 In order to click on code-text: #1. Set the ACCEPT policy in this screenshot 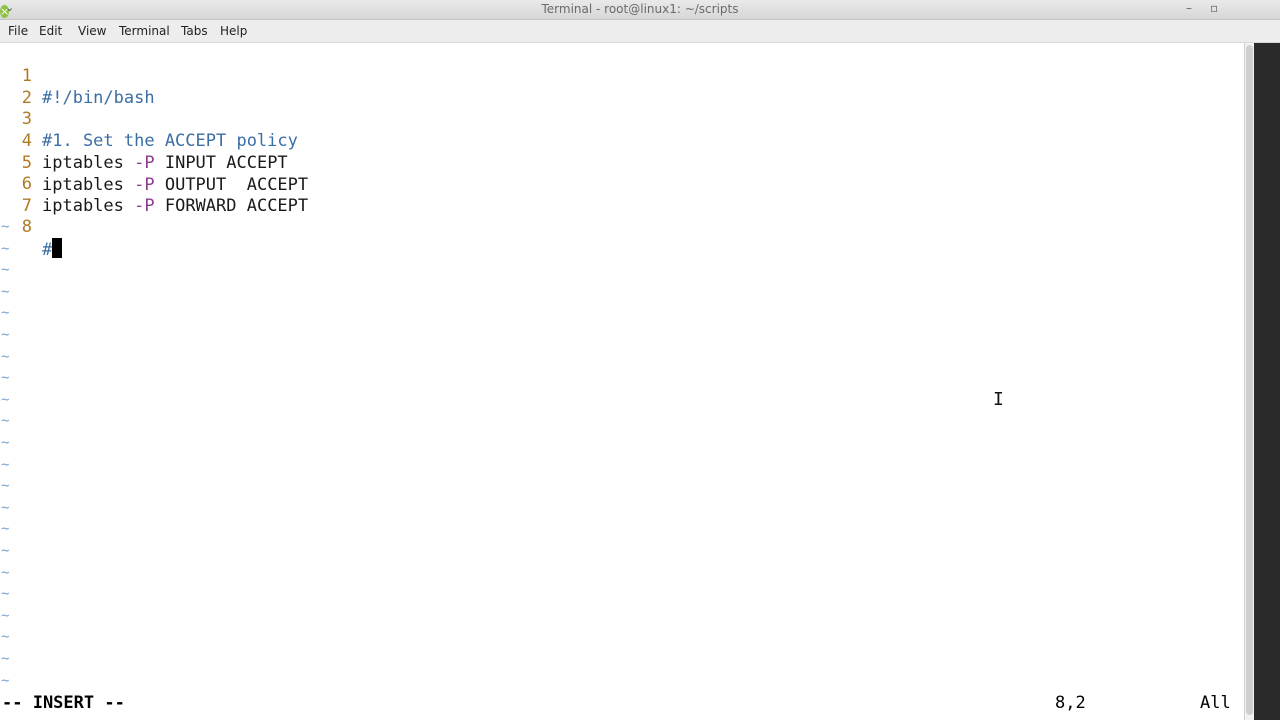, I will do `click(170, 141)`.